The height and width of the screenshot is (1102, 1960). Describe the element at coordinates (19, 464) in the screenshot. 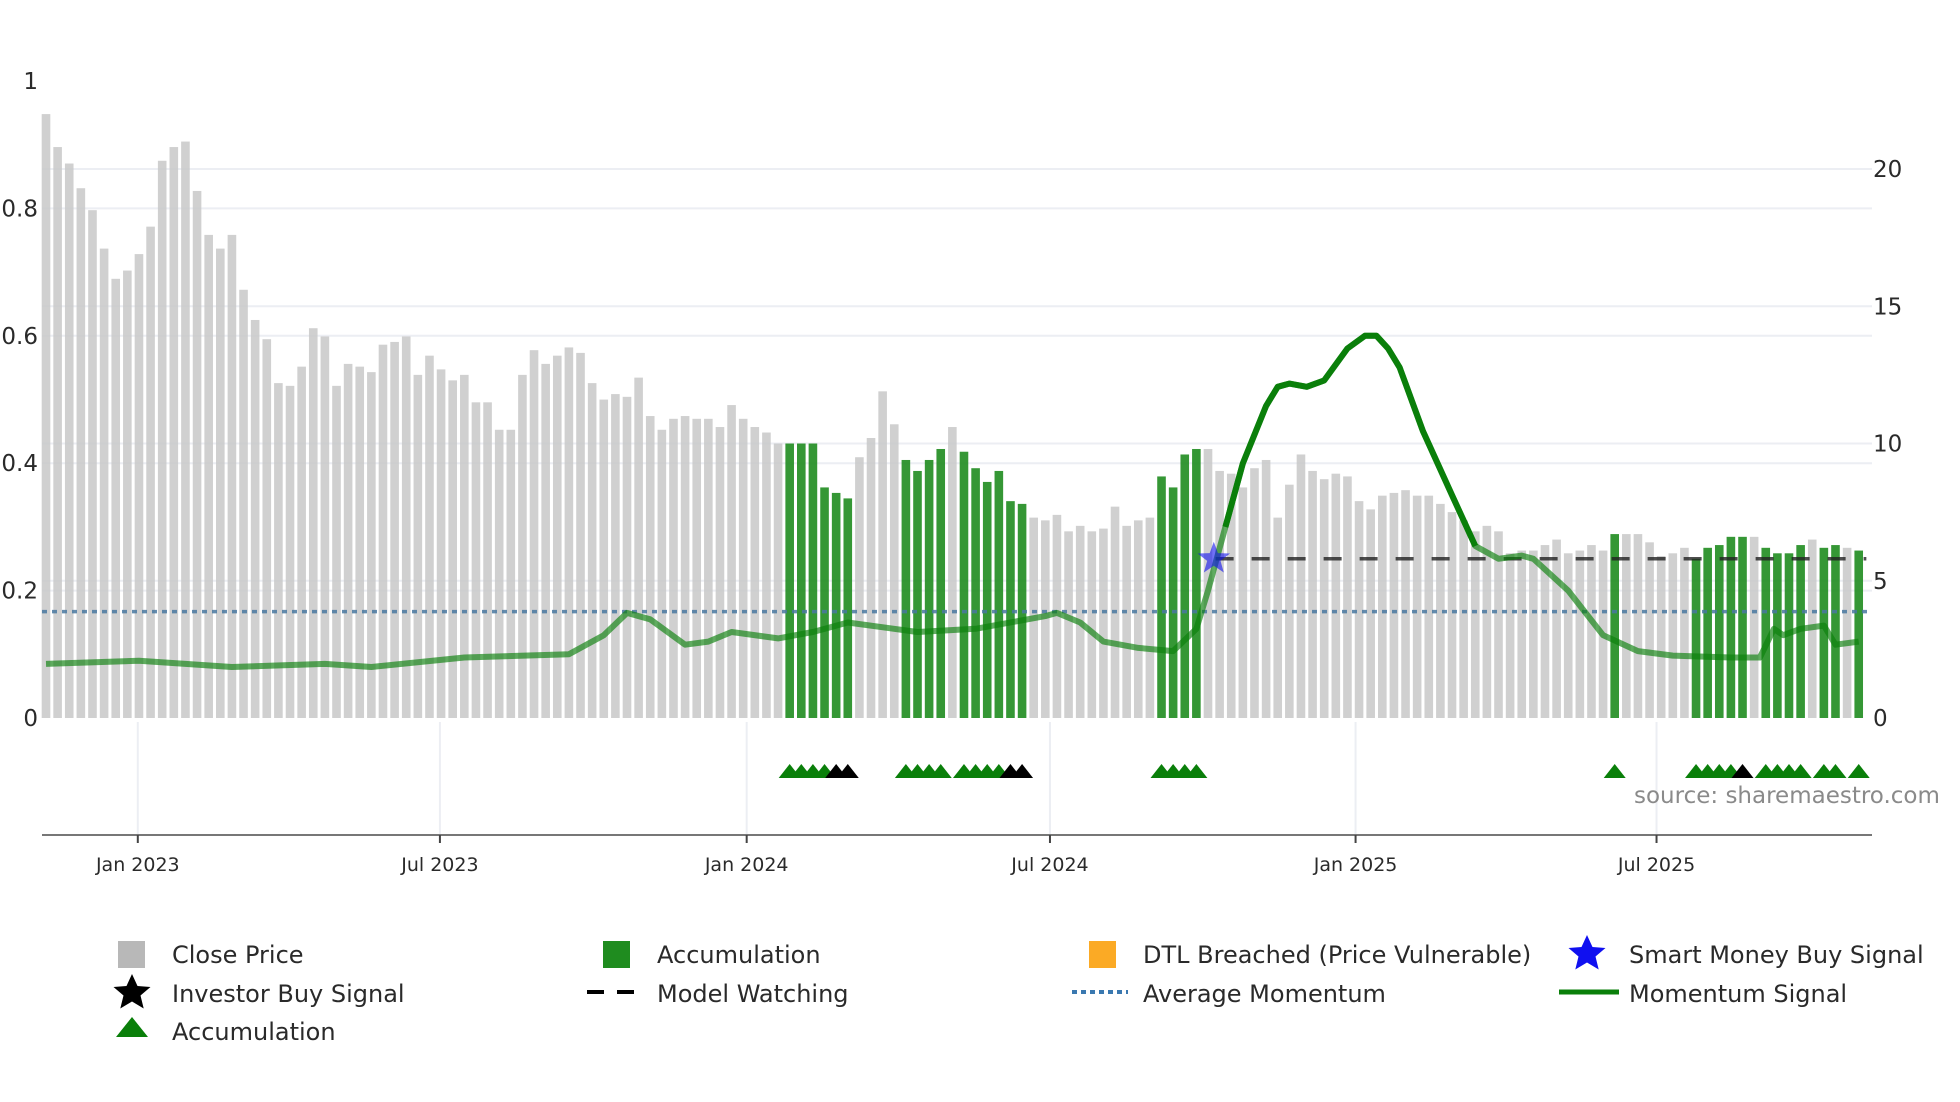

I see `left-tick-label: 0.4` at that location.